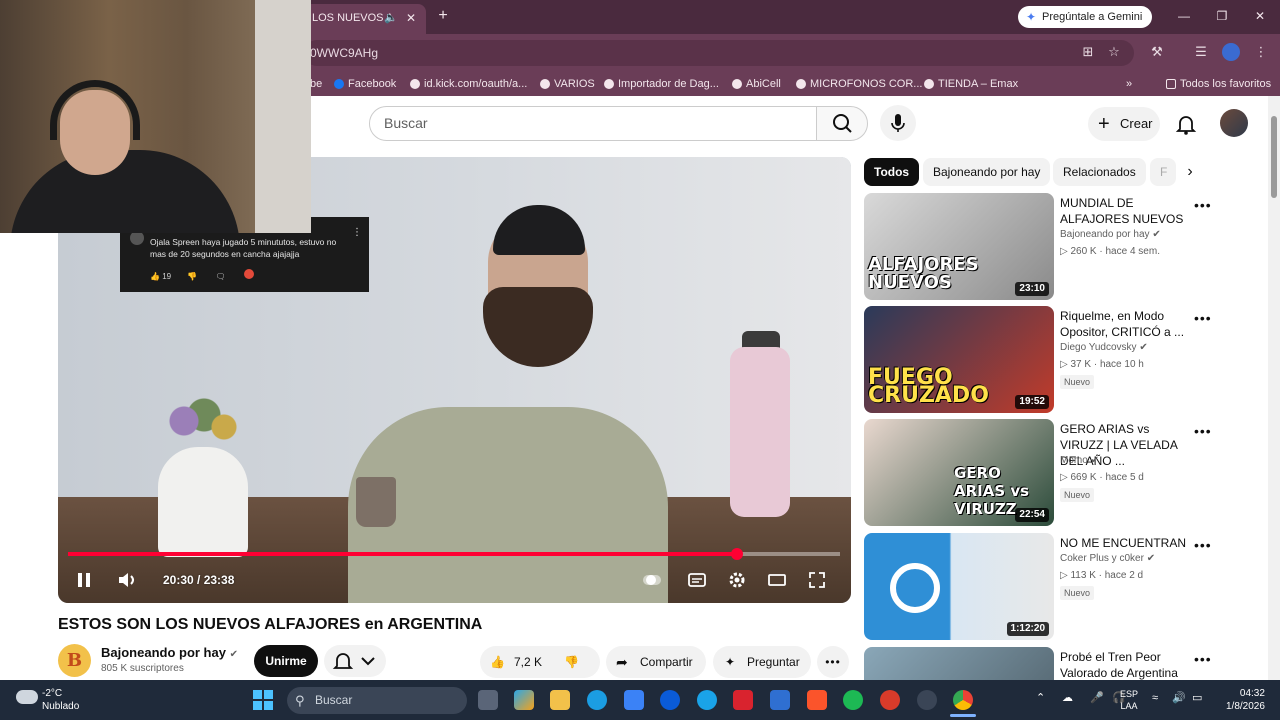 The height and width of the screenshot is (720, 1280). Describe the element at coordinates (963, 700) in the screenshot. I see `chrome-icon` at that location.